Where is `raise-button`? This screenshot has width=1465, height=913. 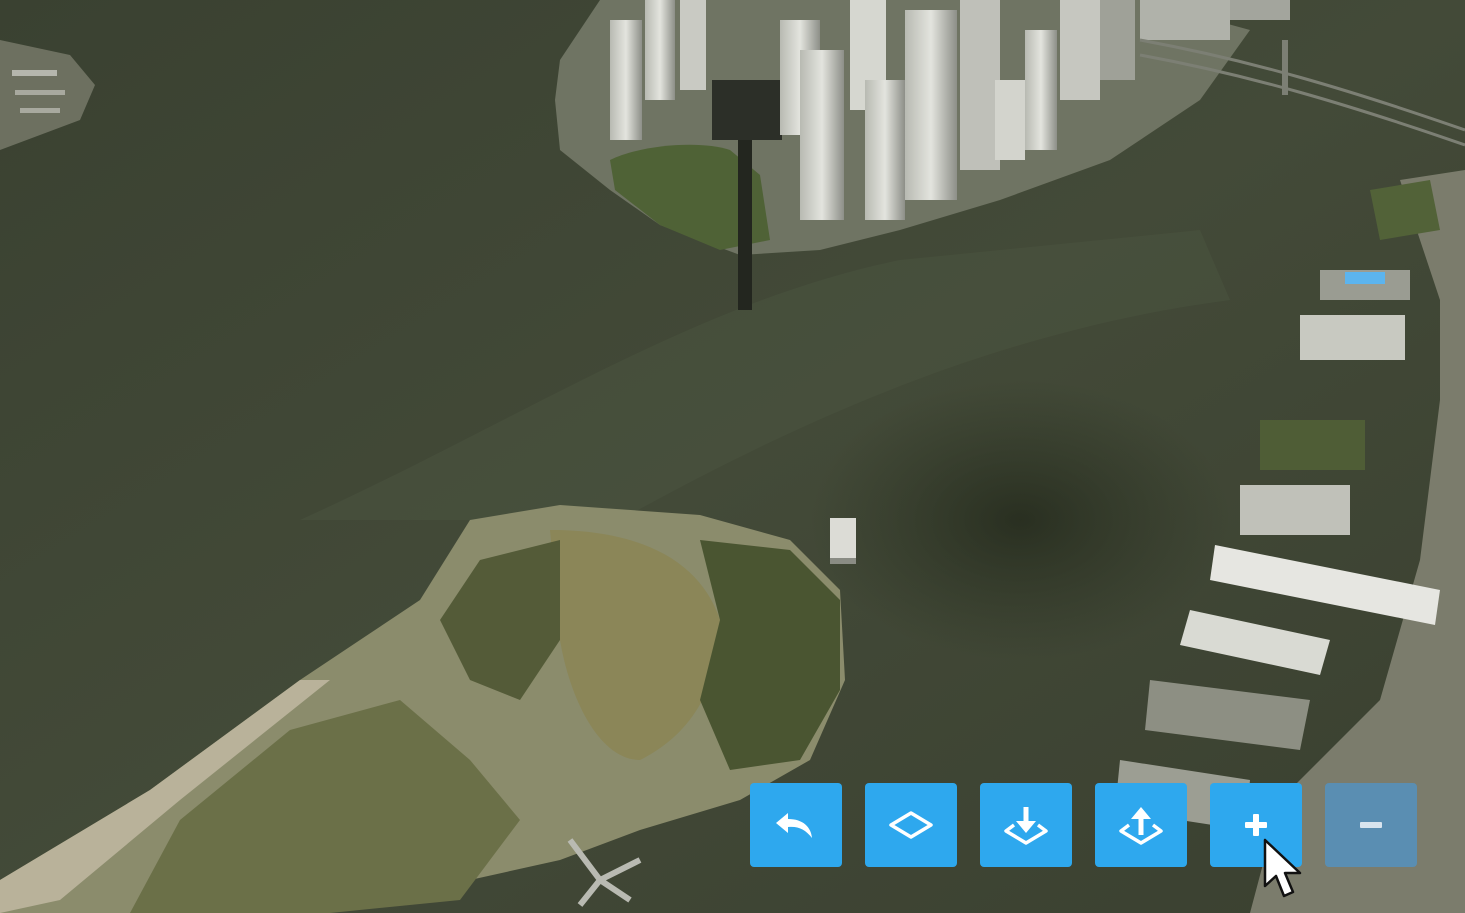
raise-button is located at coordinates (1141, 825).